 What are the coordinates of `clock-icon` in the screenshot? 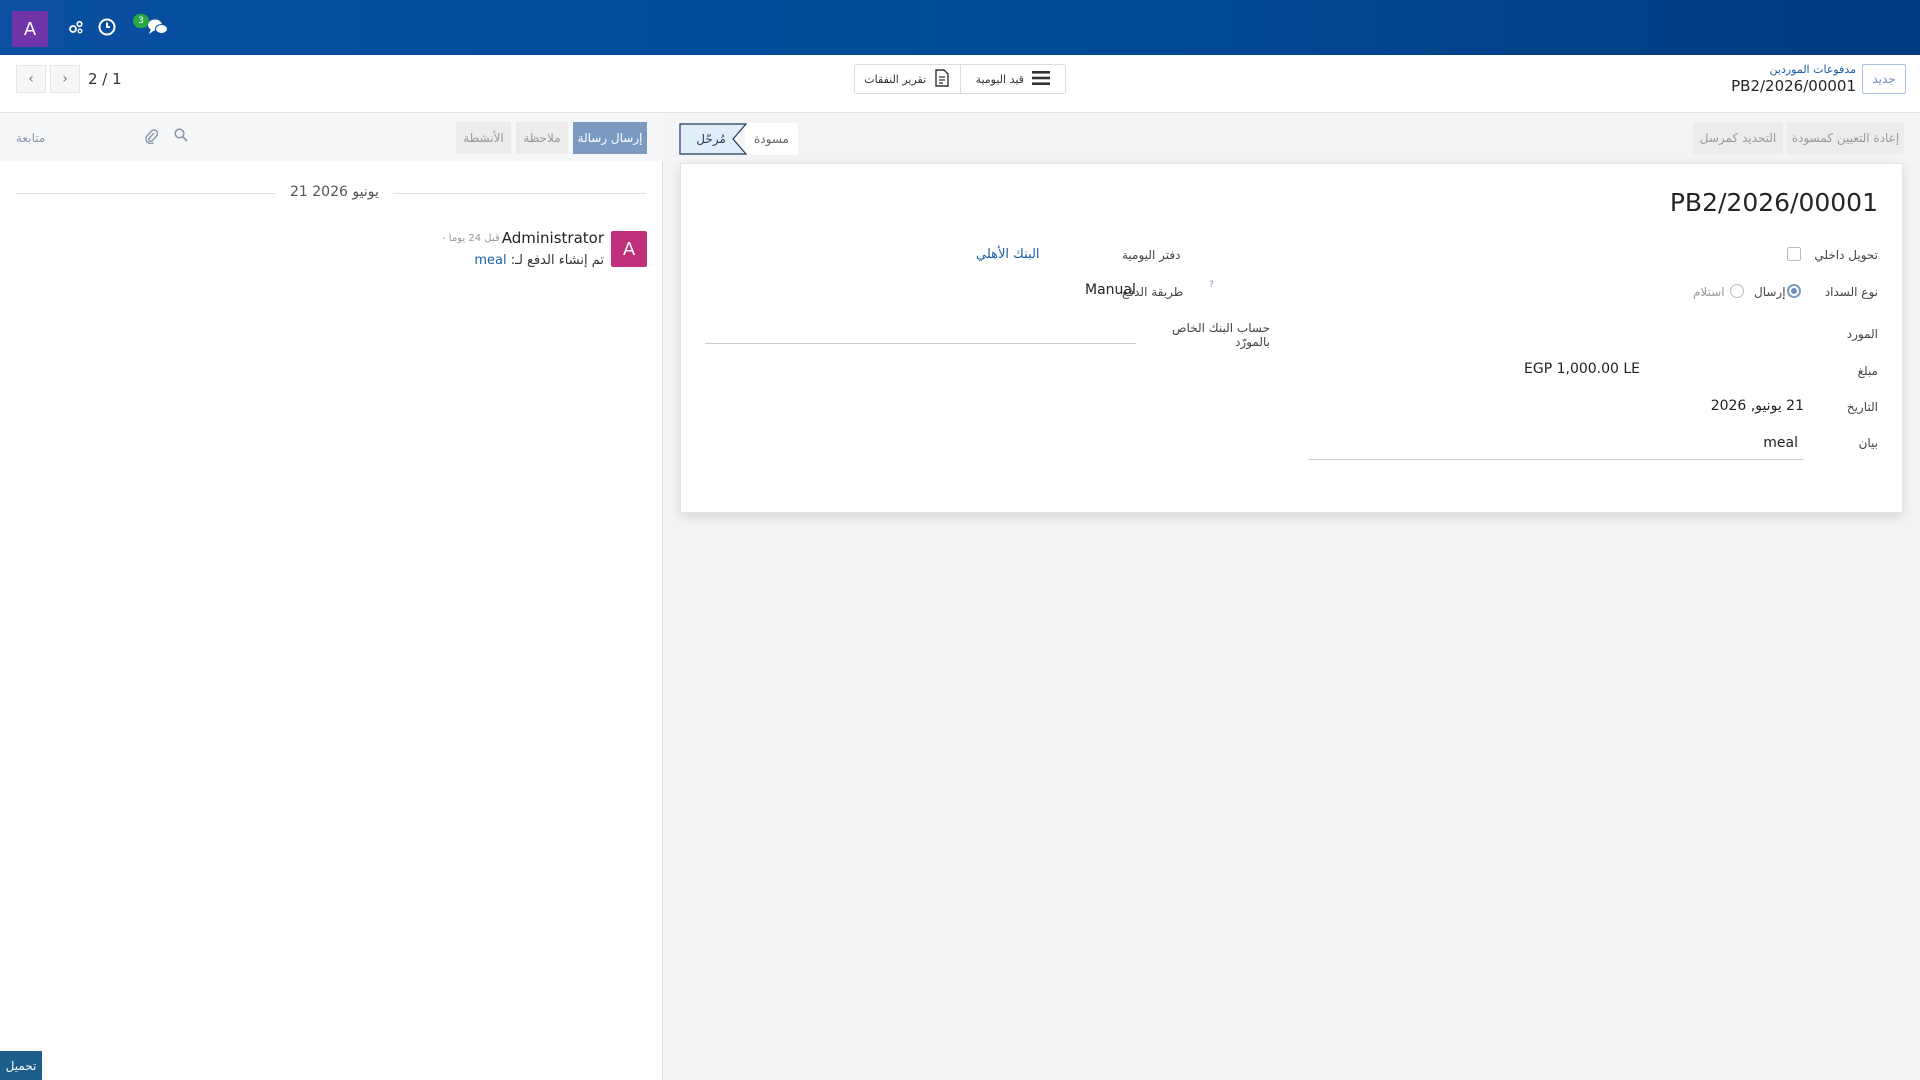 It's located at (107, 27).